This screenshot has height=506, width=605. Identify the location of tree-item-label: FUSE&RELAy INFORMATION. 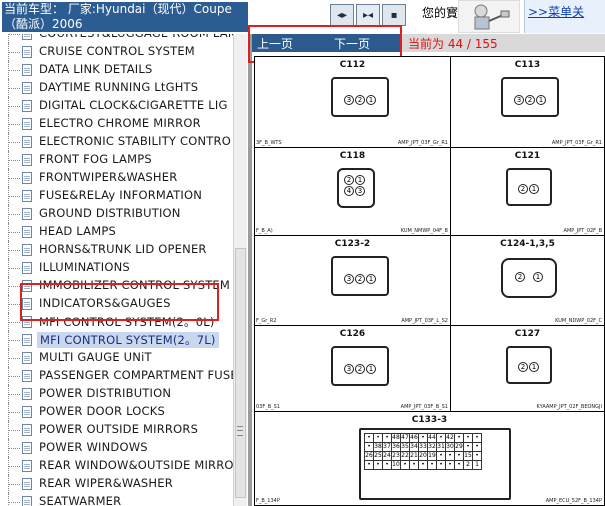
(120, 195).